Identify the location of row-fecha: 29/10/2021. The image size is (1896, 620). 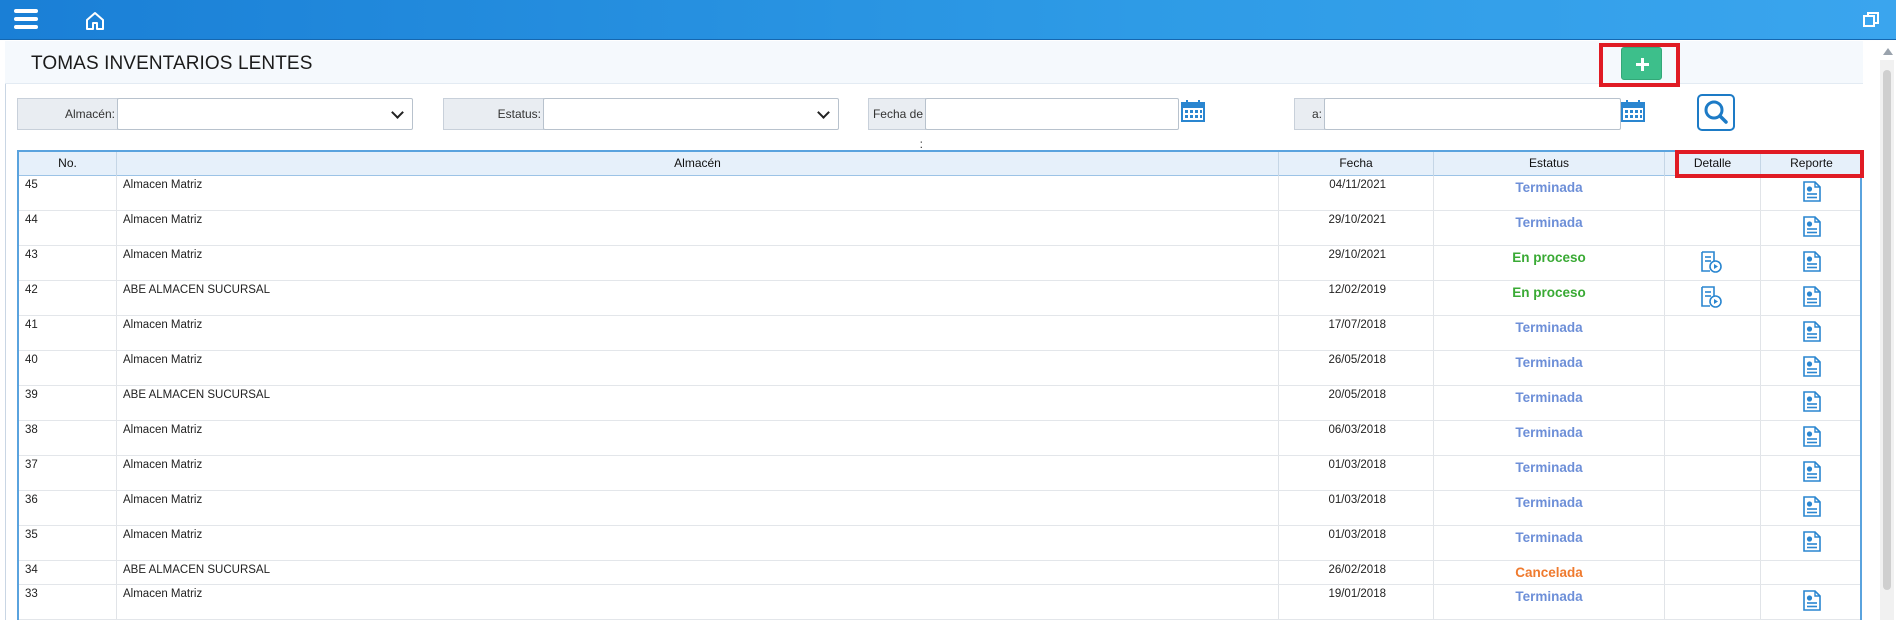
(1356, 263).